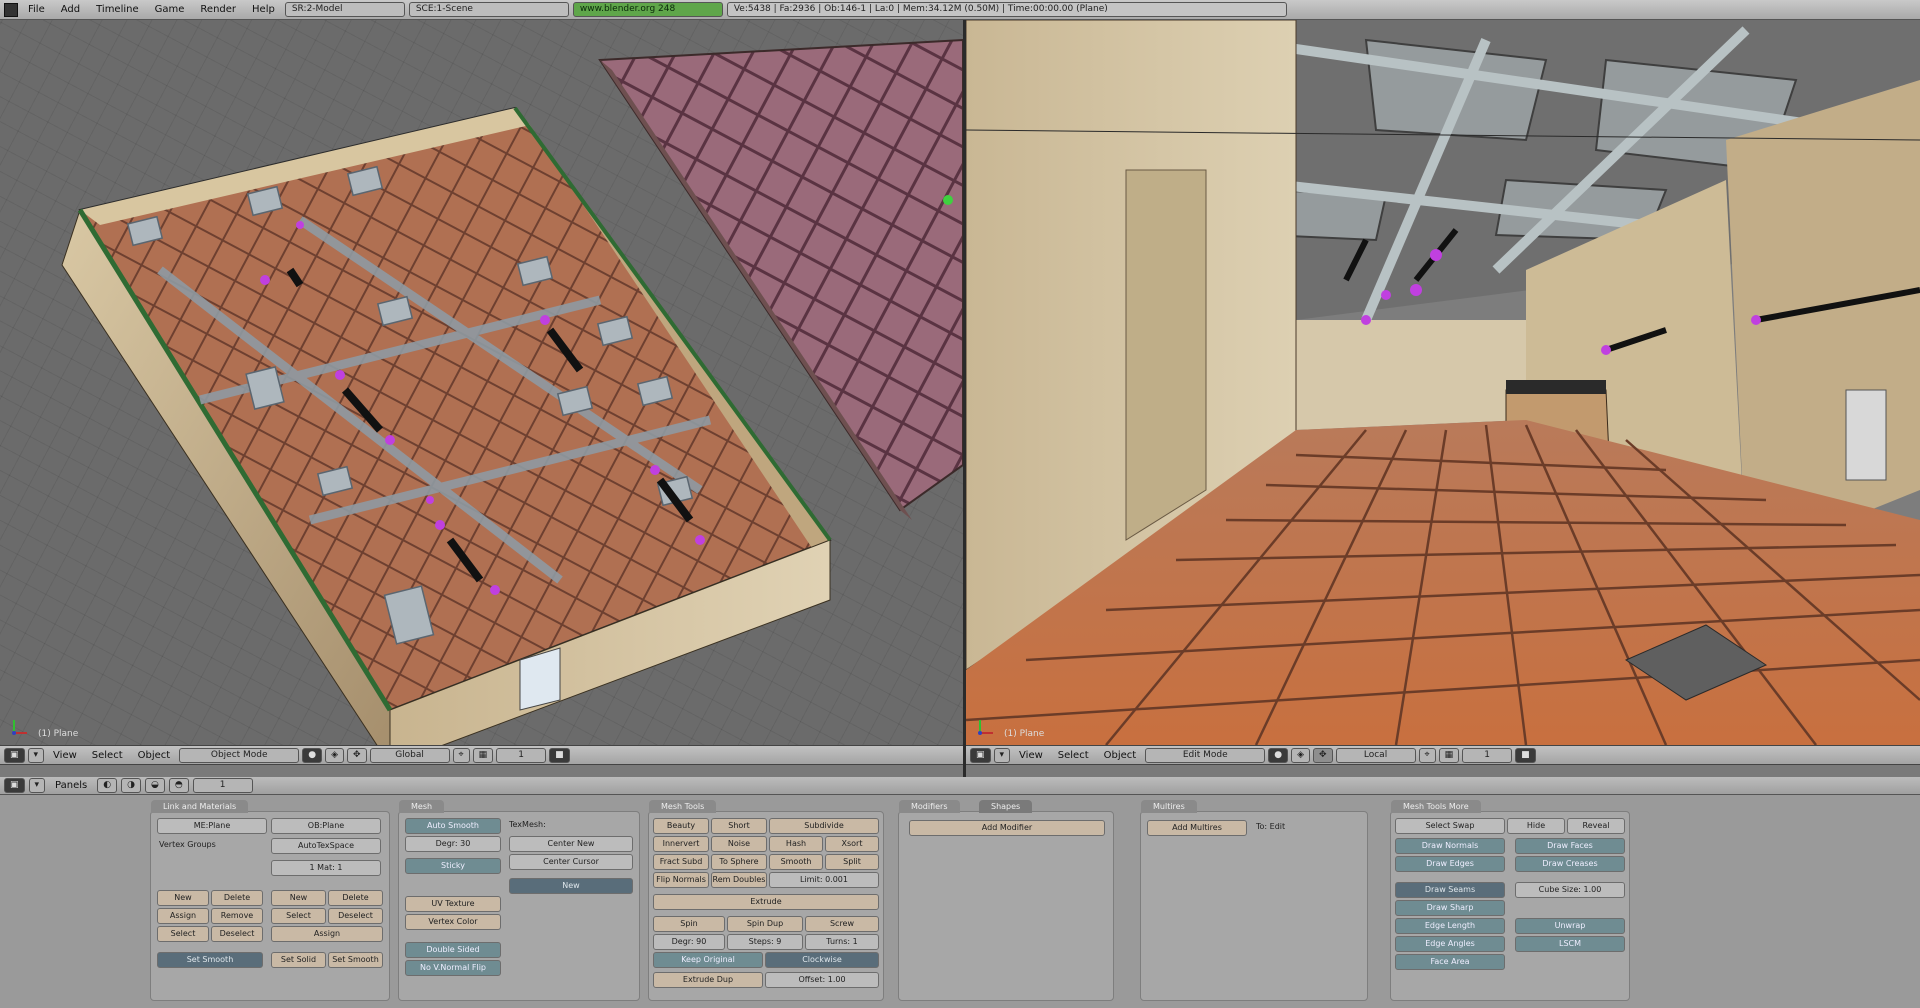 The image size is (1920, 1008). Describe the element at coordinates (11, 9) in the screenshot. I see `window-type-icon` at that location.